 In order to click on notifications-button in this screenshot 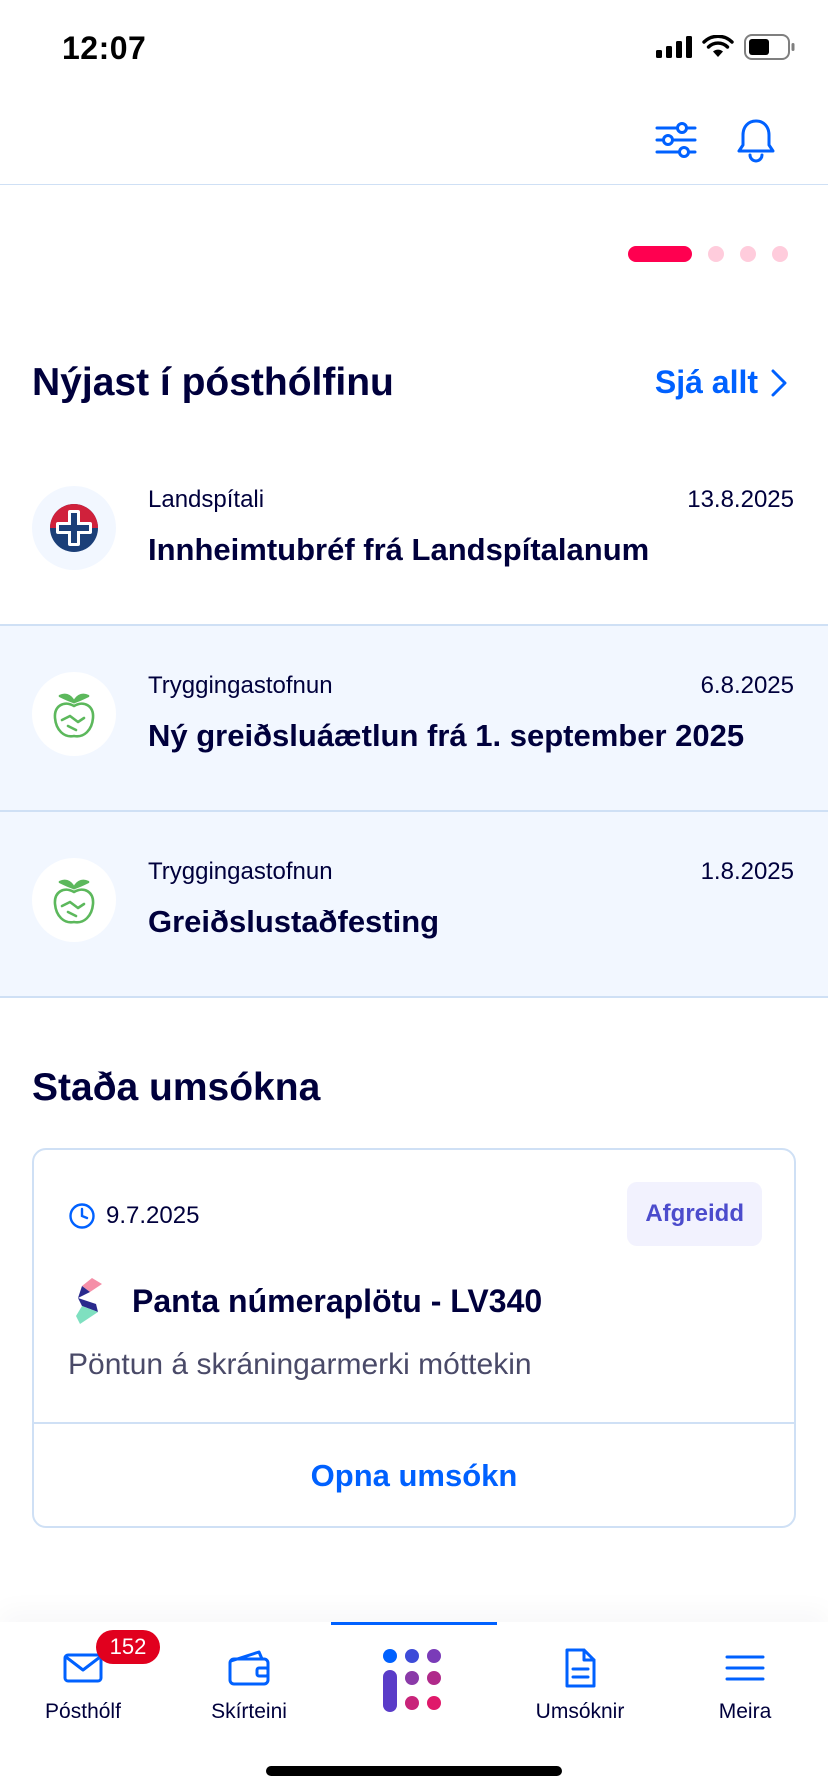, I will do `click(756, 140)`.